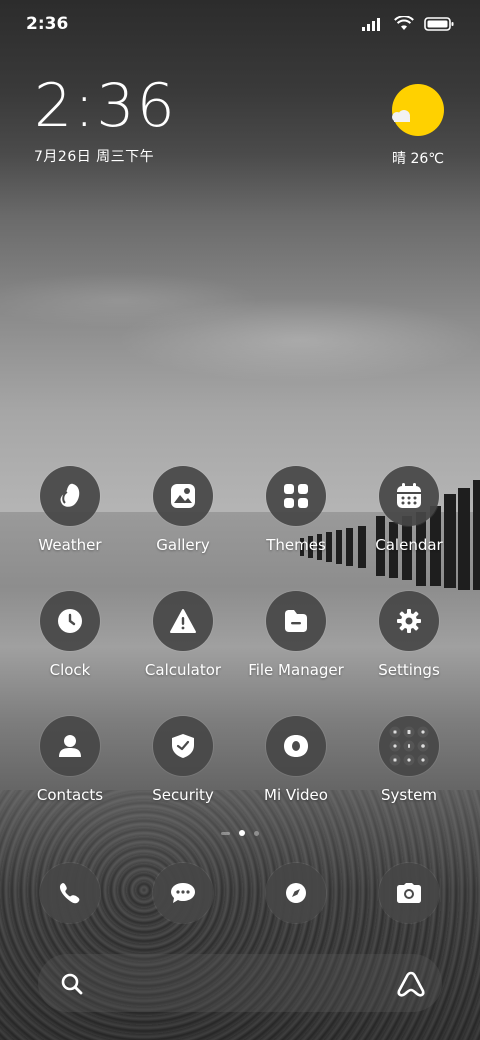 Image resolution: width=480 pixels, height=1040 pixels. Describe the element at coordinates (296, 621) in the screenshot. I see `file-manager-icon` at that location.